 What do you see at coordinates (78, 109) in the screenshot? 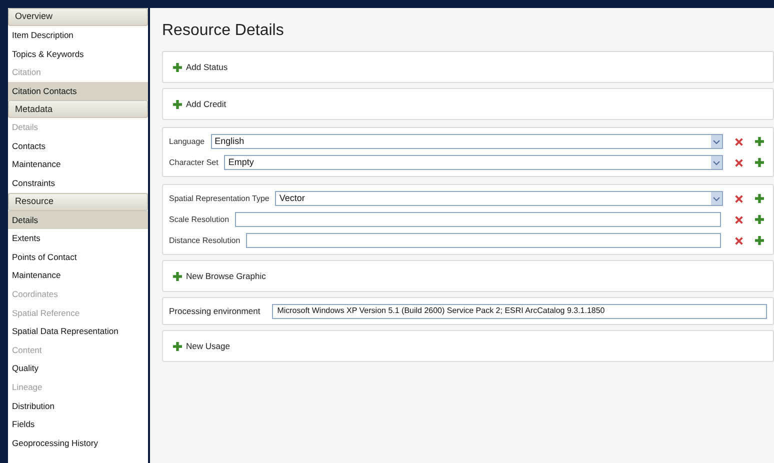
I see `section-header: Metadata` at bounding box center [78, 109].